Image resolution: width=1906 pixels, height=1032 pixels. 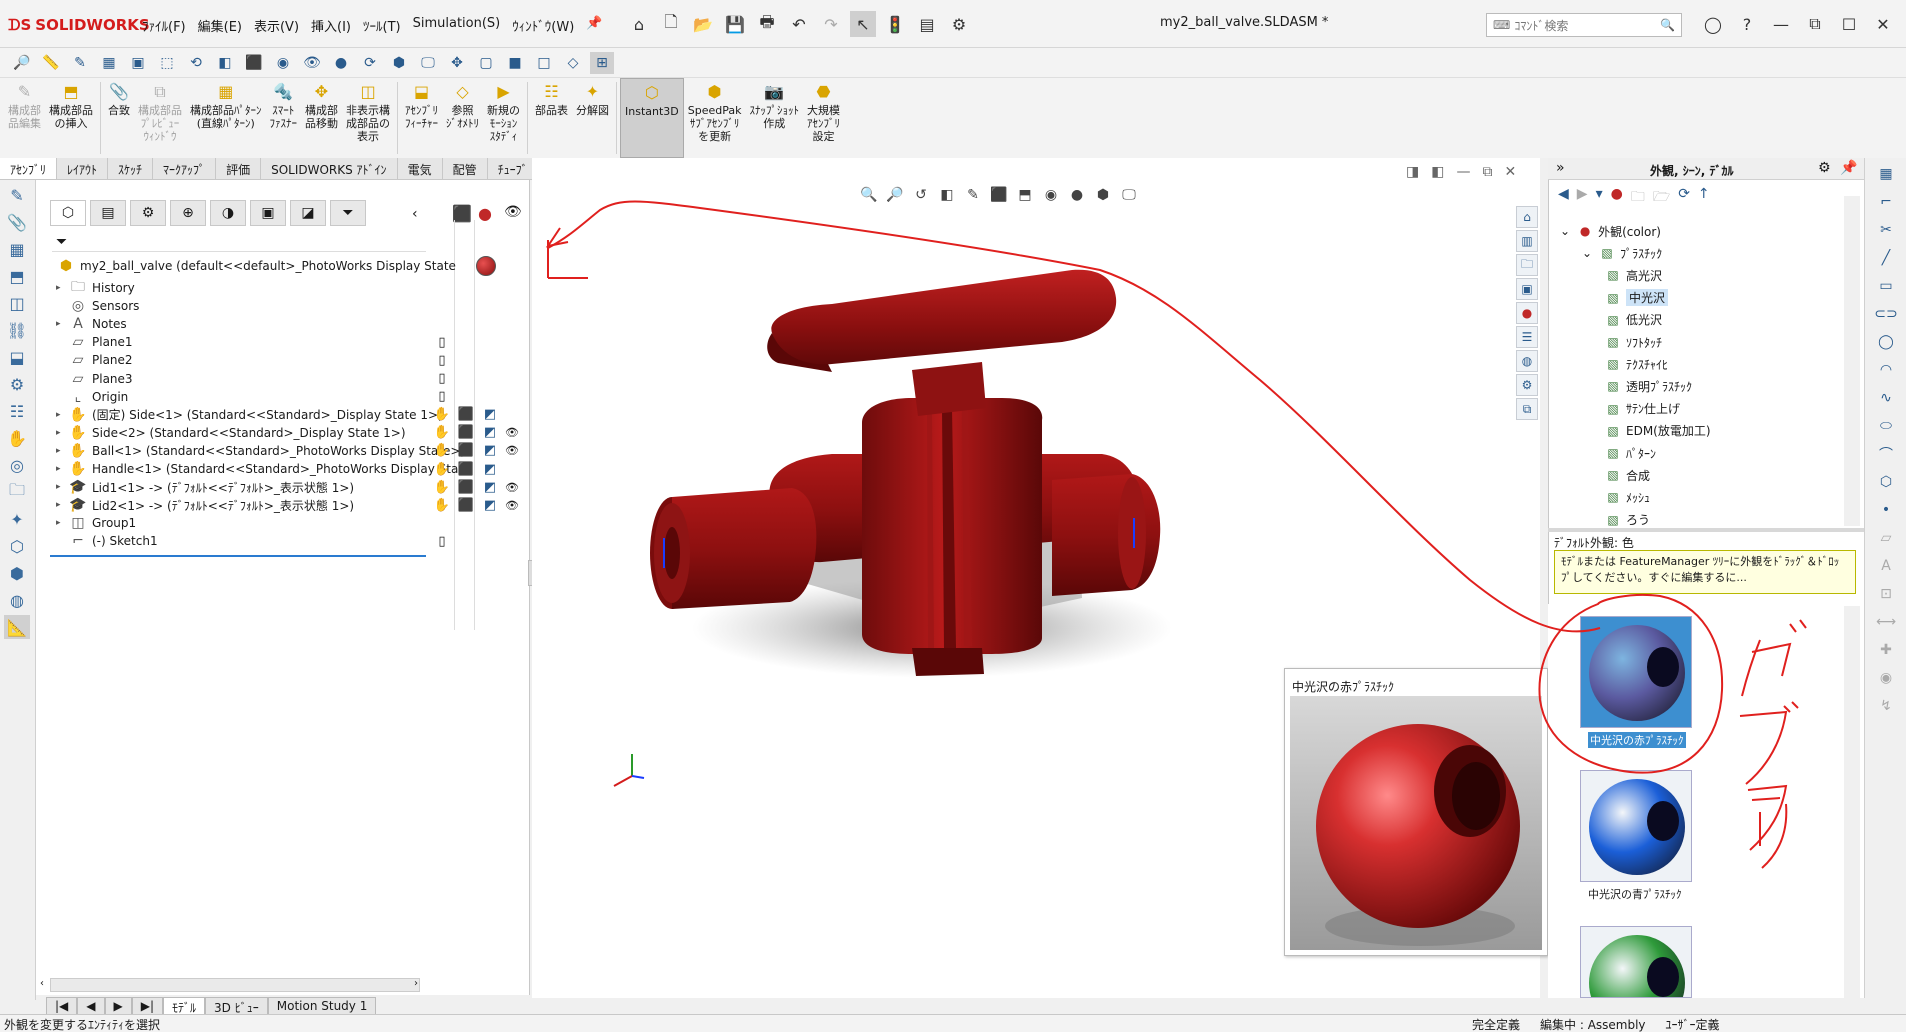 What do you see at coordinates (308, 213) in the screenshot?
I see `photoview-tab-icon: ◪` at bounding box center [308, 213].